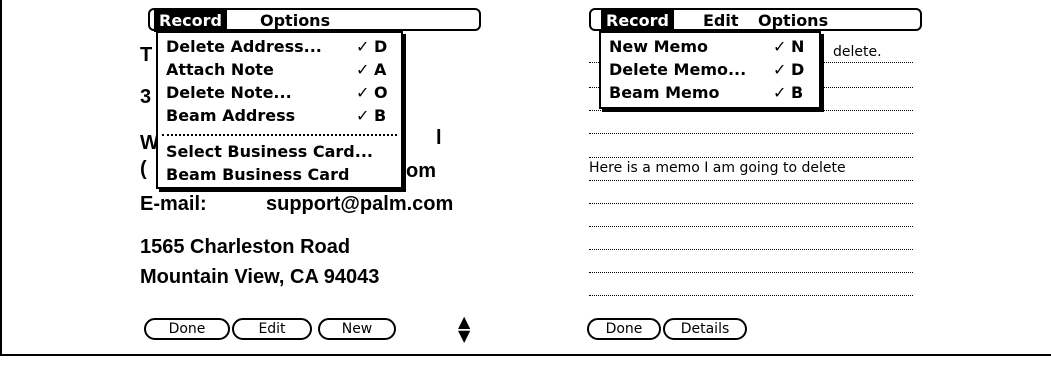  Describe the element at coordinates (717, 168) in the screenshot. I see `memo-line-text: Here is a memo I am going to delete` at that location.